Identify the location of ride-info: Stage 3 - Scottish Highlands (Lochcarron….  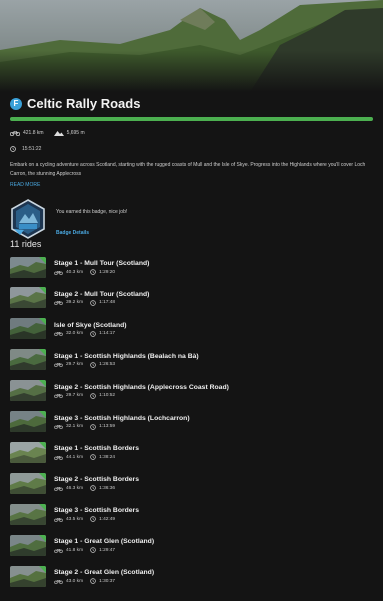
(122, 422).